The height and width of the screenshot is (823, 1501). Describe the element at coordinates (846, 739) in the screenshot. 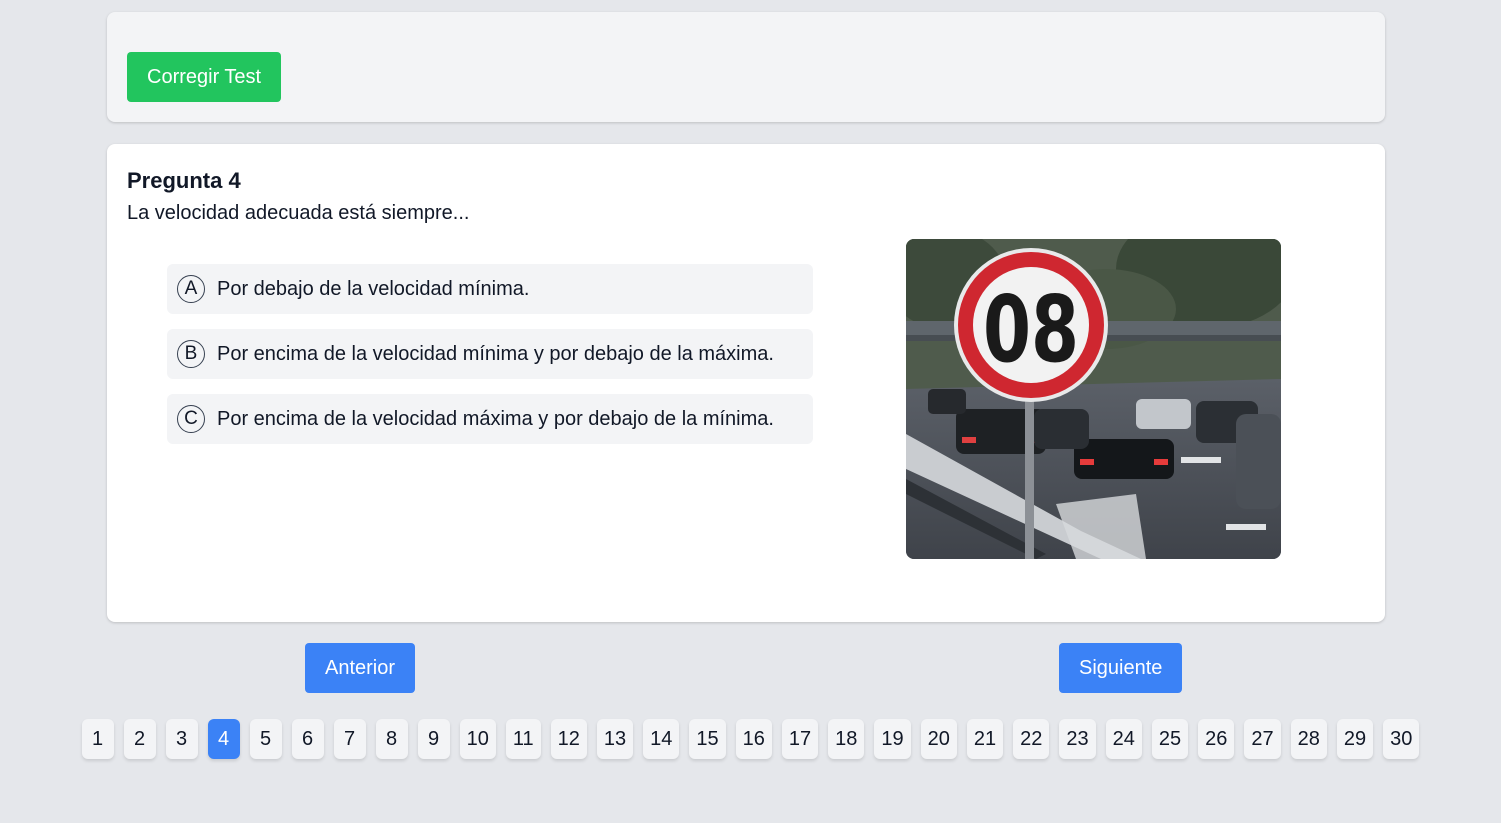

I see `page-button-18: 18` at that location.